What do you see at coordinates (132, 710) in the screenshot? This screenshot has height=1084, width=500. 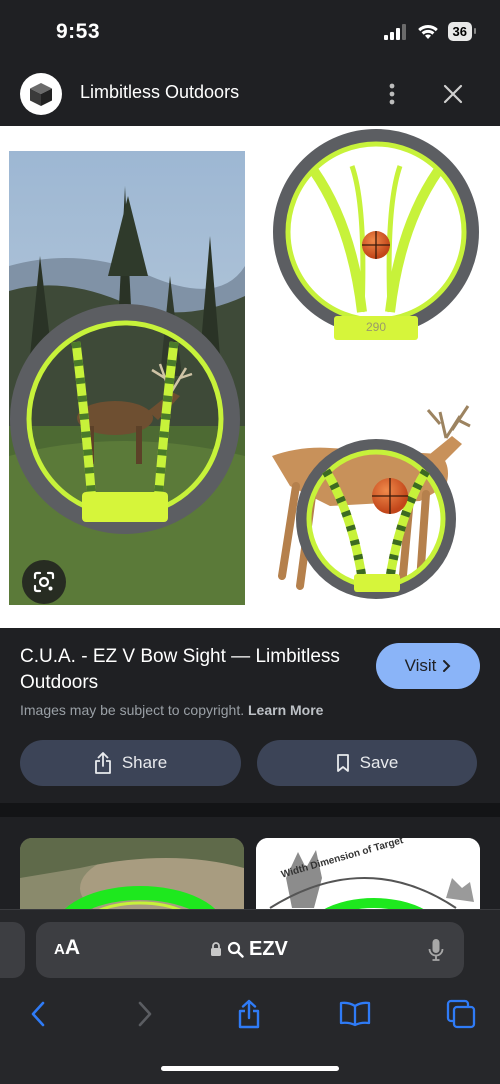 I see `copyright-text: Images may be subject to copyright.` at bounding box center [132, 710].